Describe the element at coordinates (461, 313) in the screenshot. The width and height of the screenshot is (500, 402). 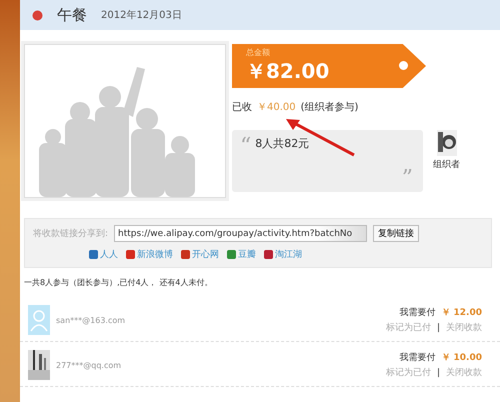
I see `amount-due: ￥ 12.00` at that location.